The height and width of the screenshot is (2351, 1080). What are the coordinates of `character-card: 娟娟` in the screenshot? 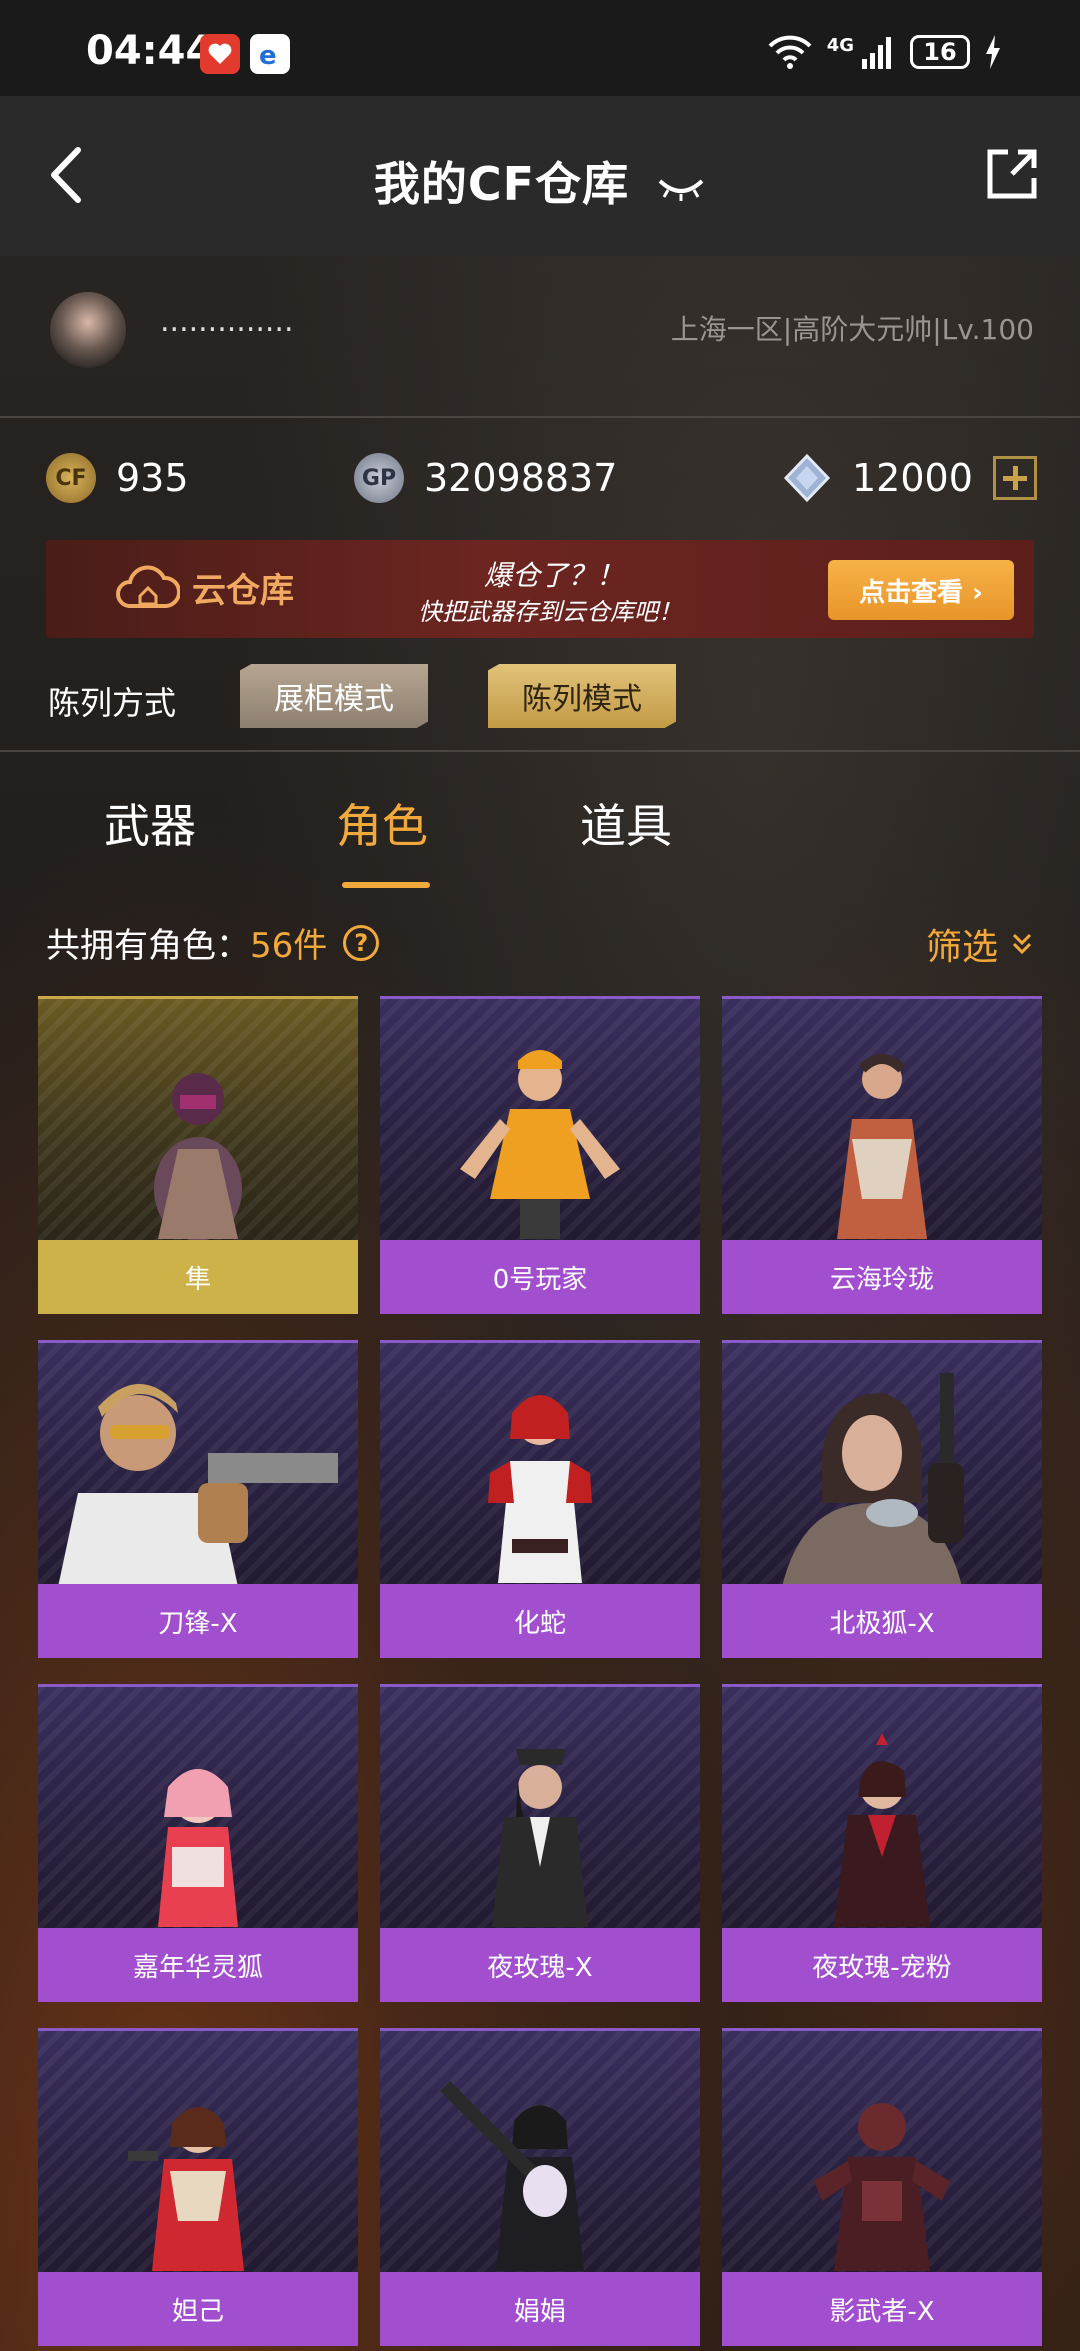 It's located at (540, 2187).